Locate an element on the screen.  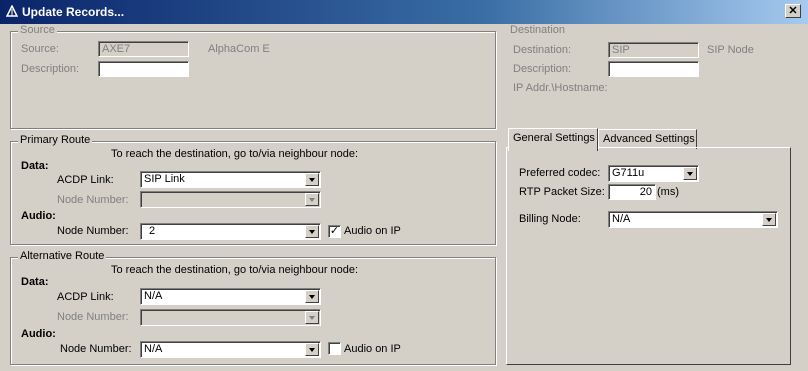
alternative-node-number-label: Node Number: is located at coordinates (93, 317).